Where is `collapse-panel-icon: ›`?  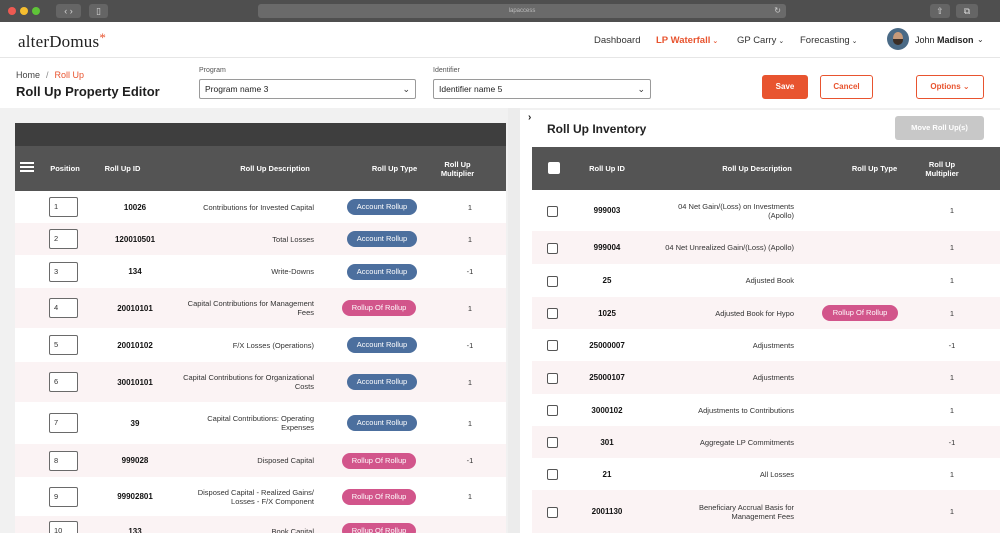 collapse-panel-icon: › is located at coordinates (529, 117).